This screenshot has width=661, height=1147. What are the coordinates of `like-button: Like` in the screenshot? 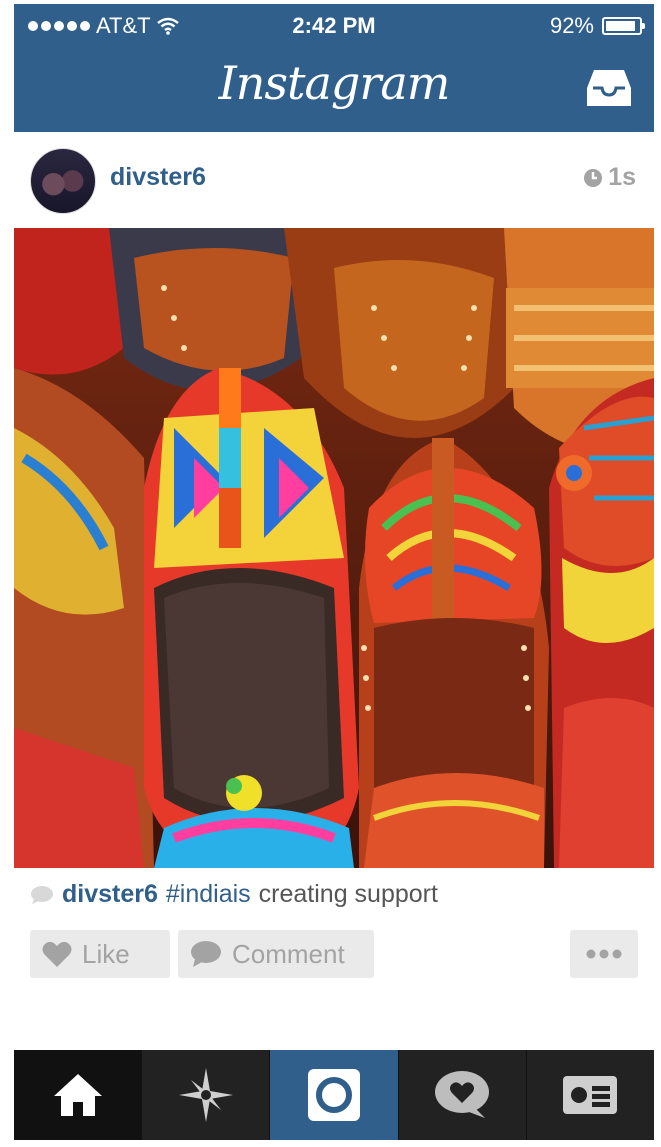 It's located at (100, 954).